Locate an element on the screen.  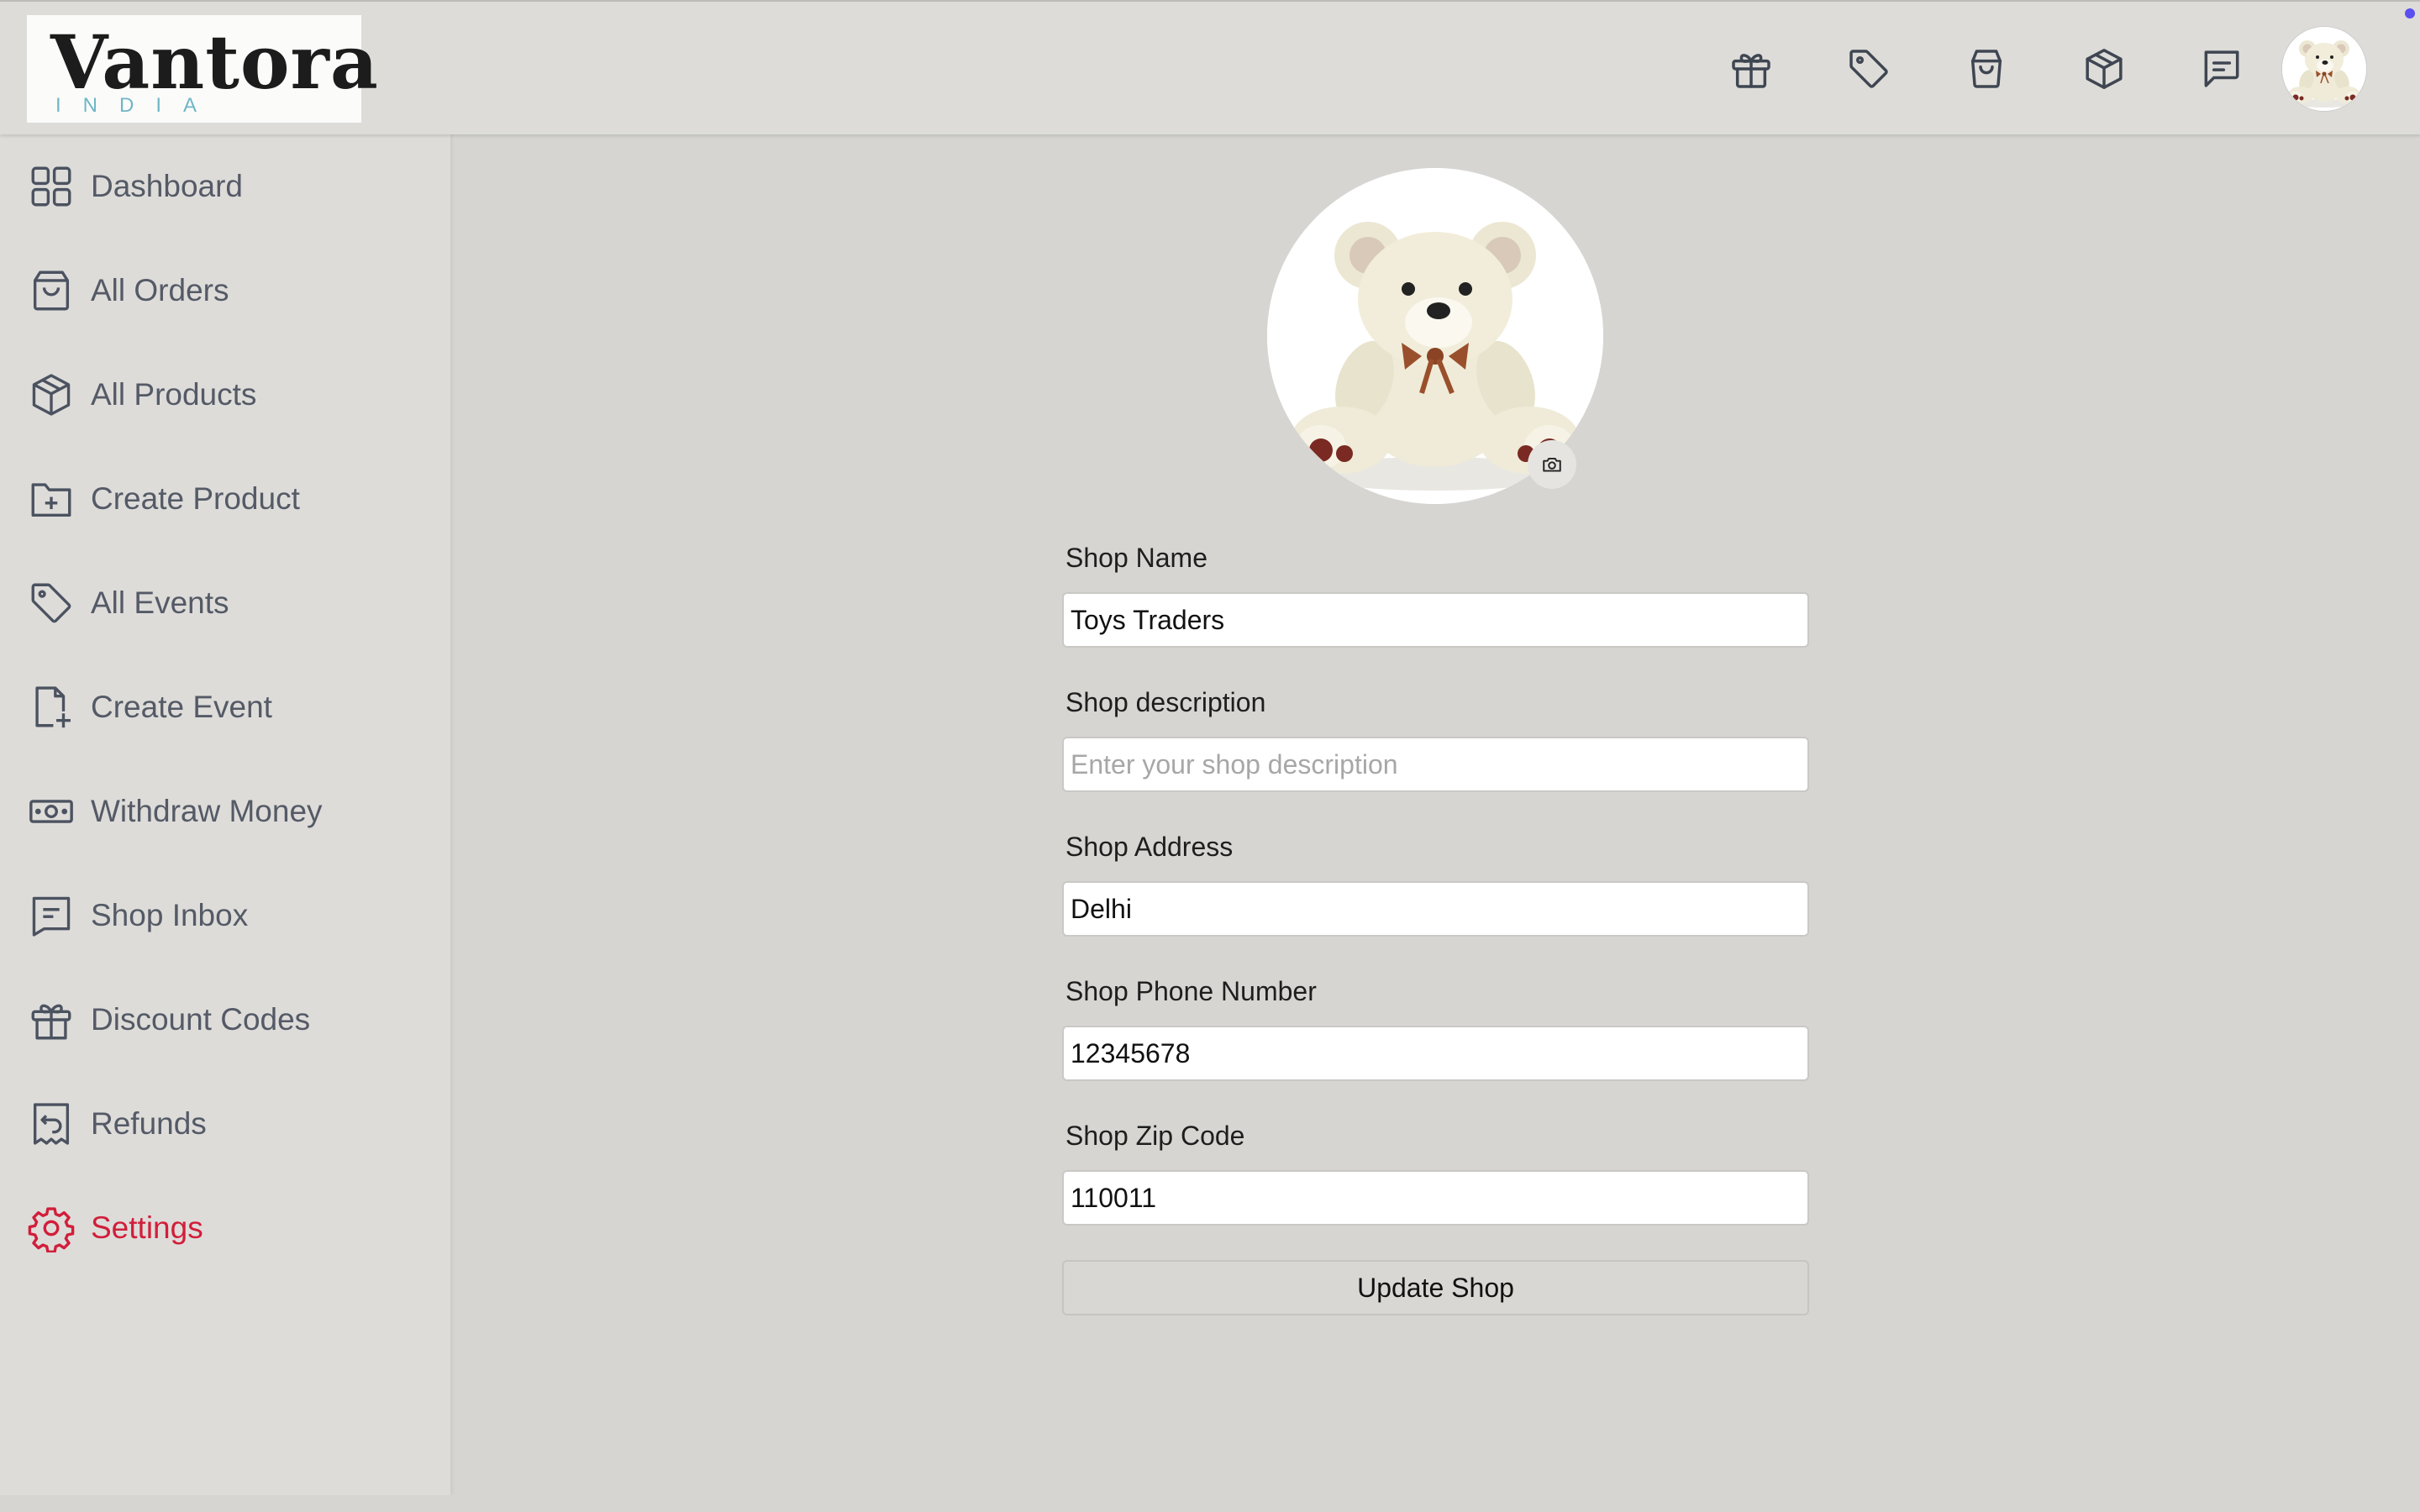
sidebar-item-label: All Events is located at coordinates (160, 602).